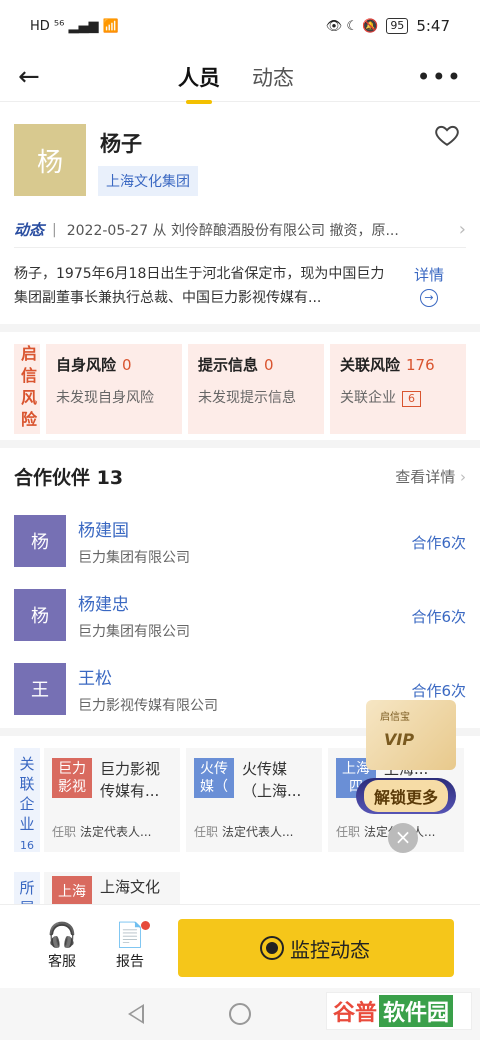 Image resolution: width=480 pixels, height=1040 pixels. I want to click on tab-dynamics: 动态, so click(273, 77).